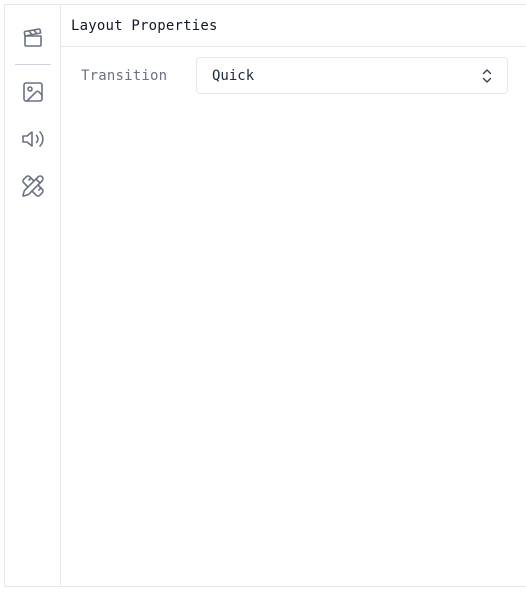 The image size is (526, 594). What do you see at coordinates (233, 75) in the screenshot?
I see `transition-value: Quick` at bounding box center [233, 75].